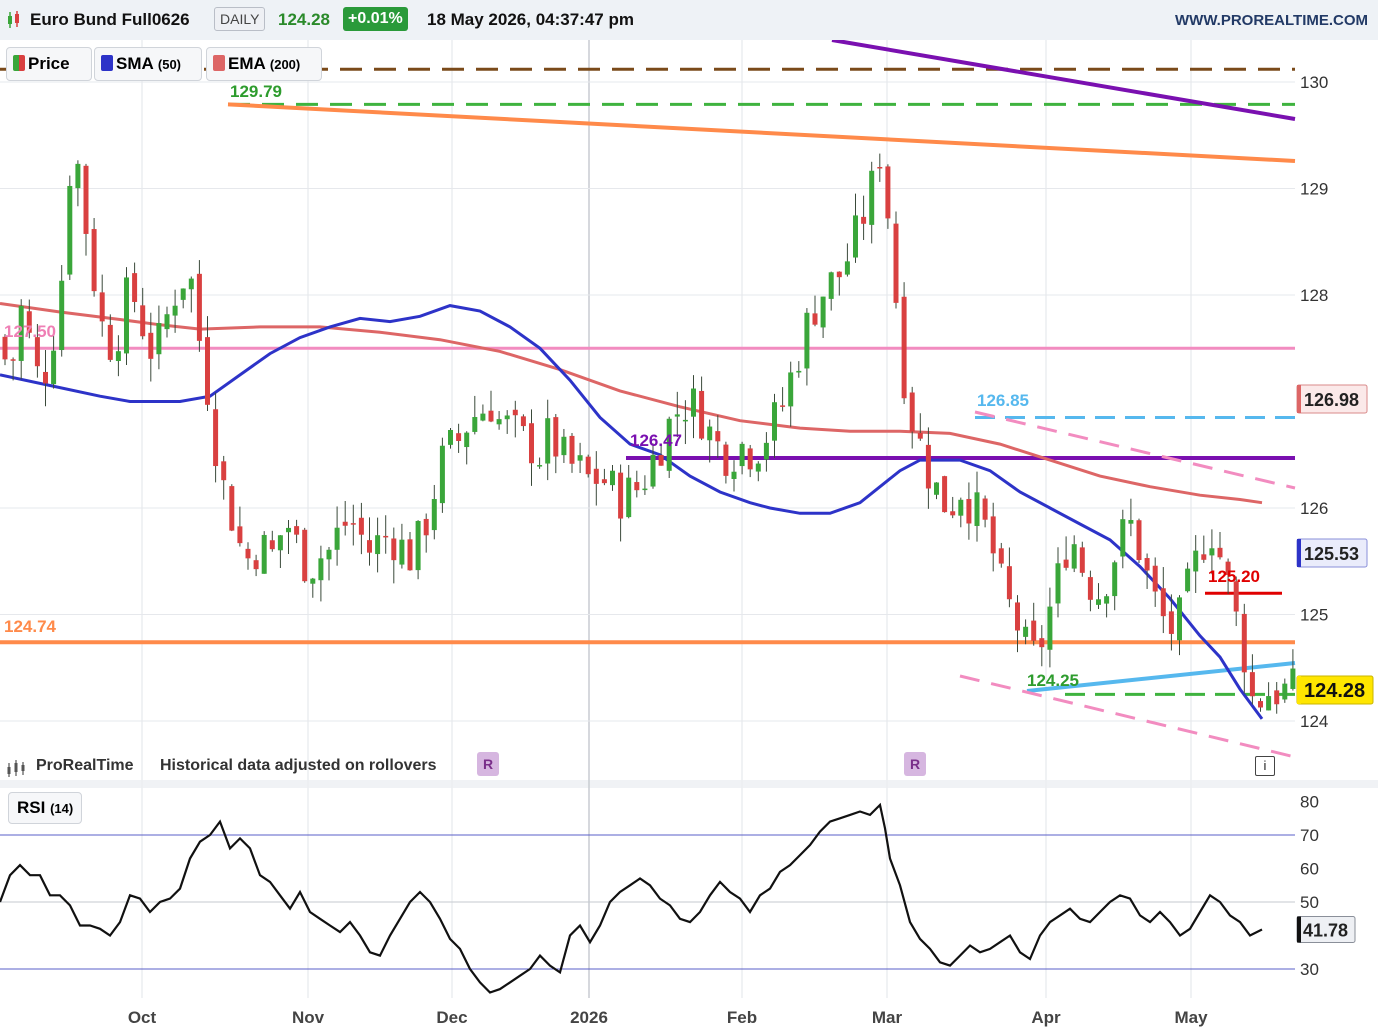 The height and width of the screenshot is (1033, 1378). Describe the element at coordinates (45, 808) in the screenshot. I see `rsi-legend: RSI (14)` at that location.